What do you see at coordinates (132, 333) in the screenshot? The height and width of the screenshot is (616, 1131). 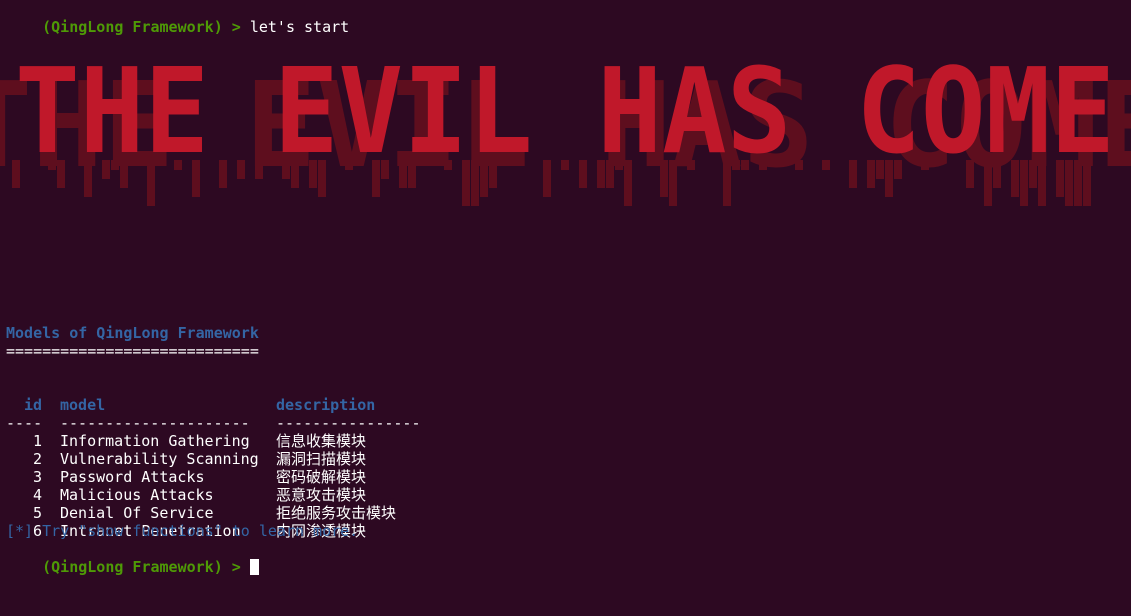 I see `models-title: Models of QingLong Framework` at bounding box center [132, 333].